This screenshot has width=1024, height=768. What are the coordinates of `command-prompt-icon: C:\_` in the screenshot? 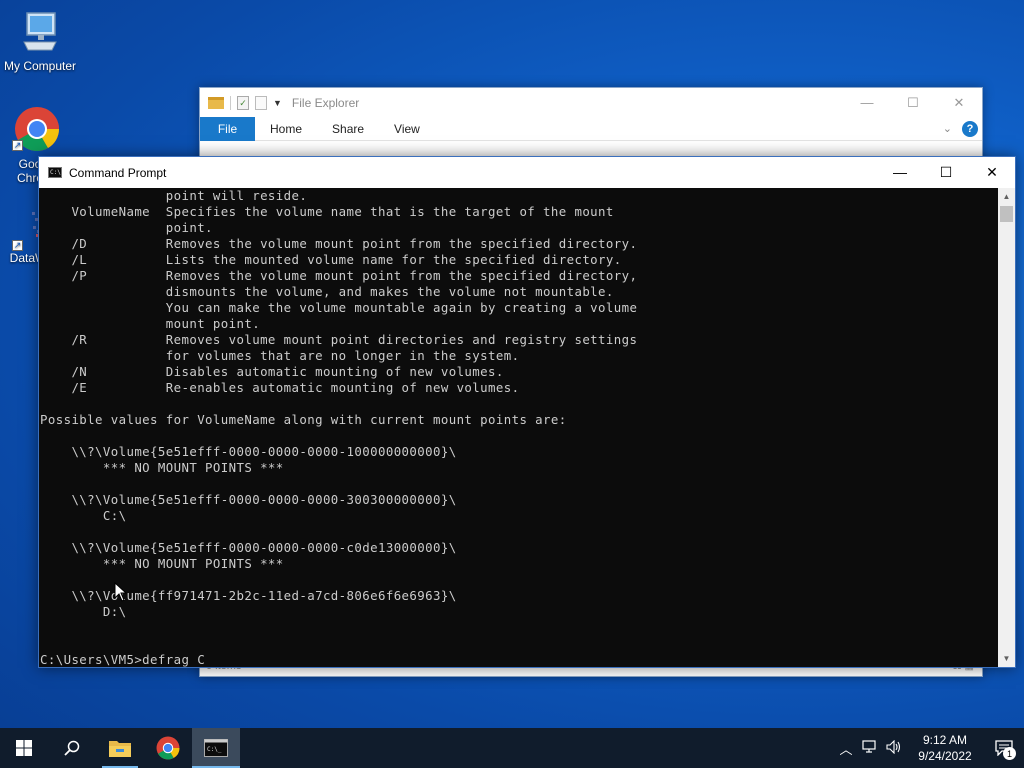 It's located at (216, 748).